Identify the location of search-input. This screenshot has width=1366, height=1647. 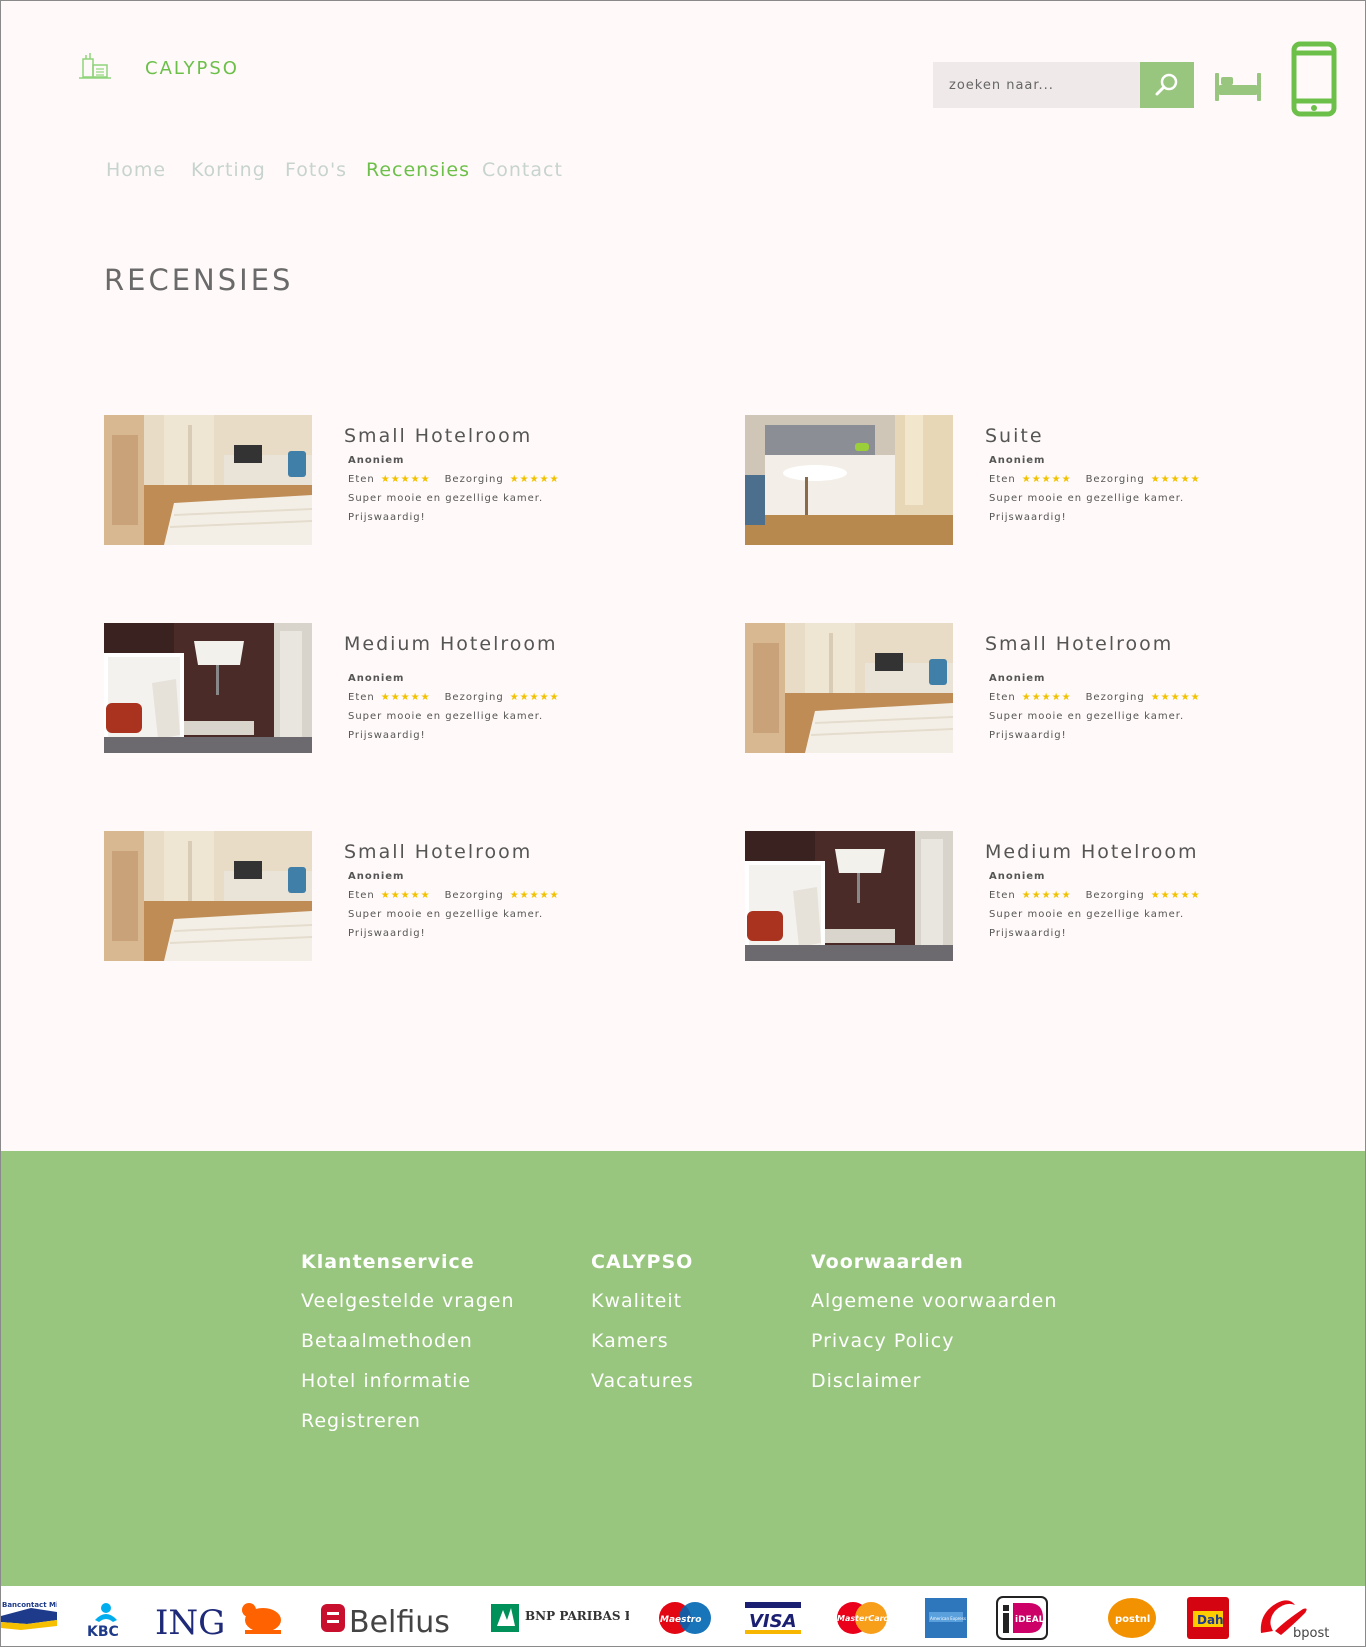
(1036, 85).